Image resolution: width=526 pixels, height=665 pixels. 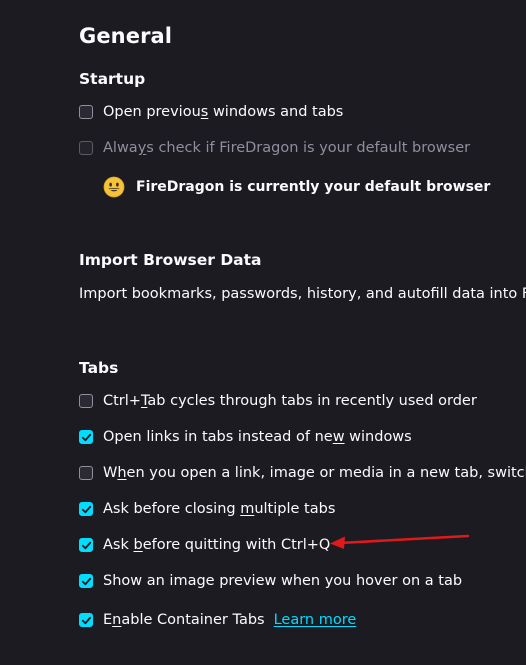 I want to click on tabs-heading: Tabs, so click(x=99, y=368).